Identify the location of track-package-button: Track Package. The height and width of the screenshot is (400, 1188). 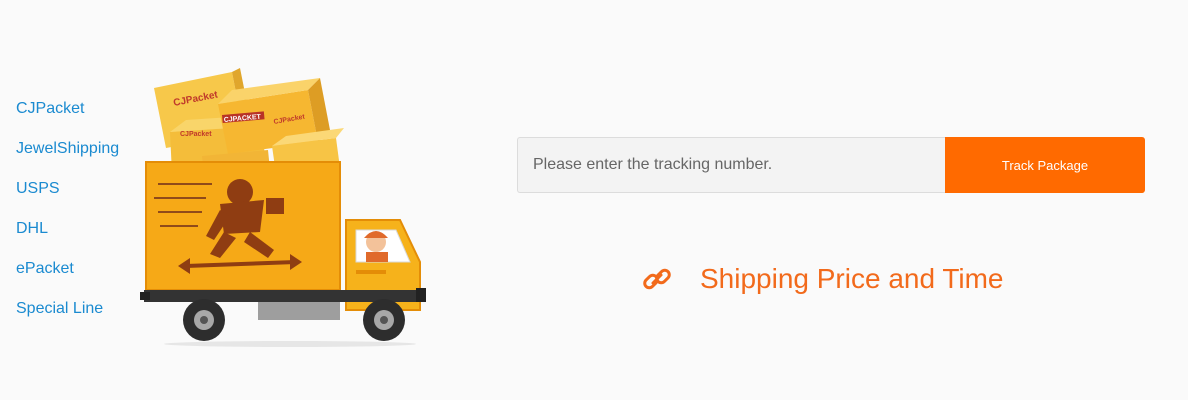
(1045, 165).